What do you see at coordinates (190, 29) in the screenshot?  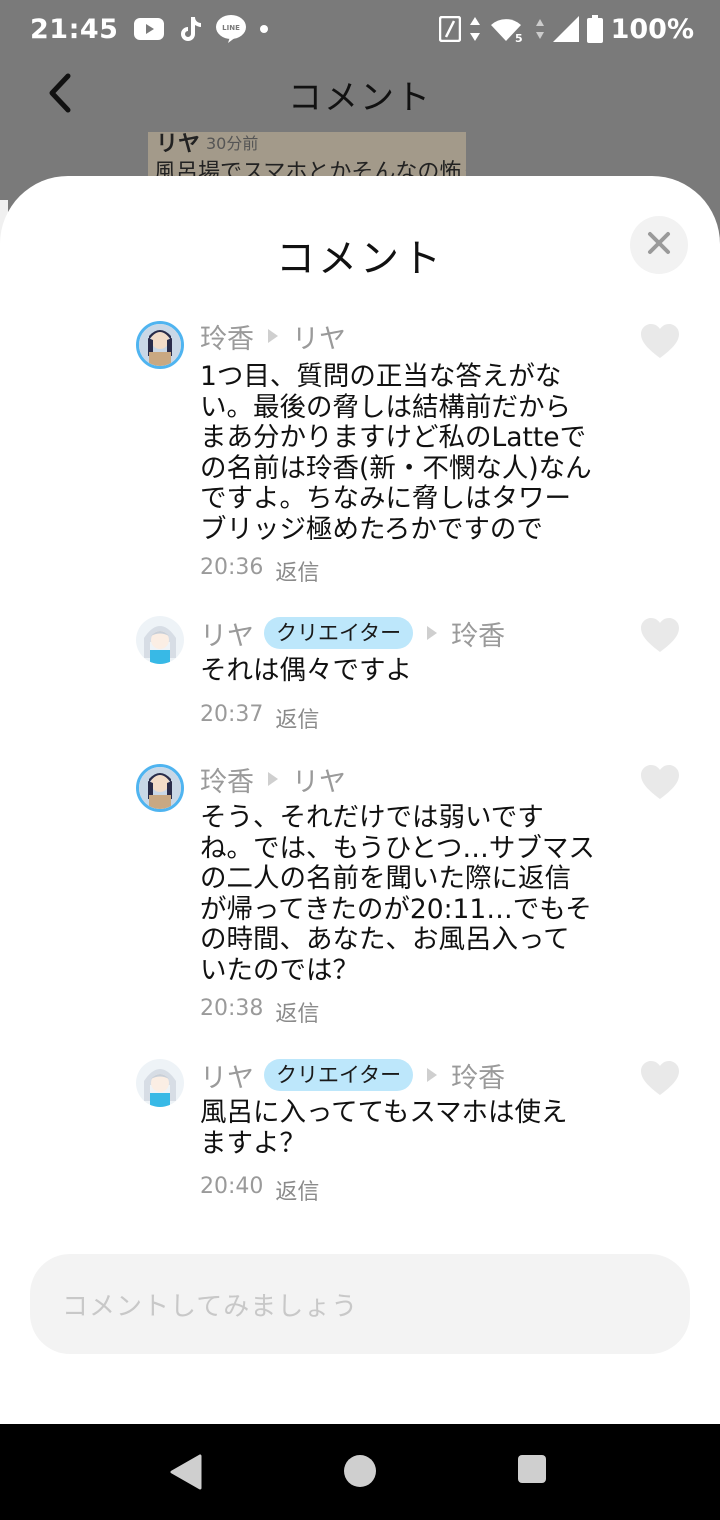 I see `tiktok-icon` at bounding box center [190, 29].